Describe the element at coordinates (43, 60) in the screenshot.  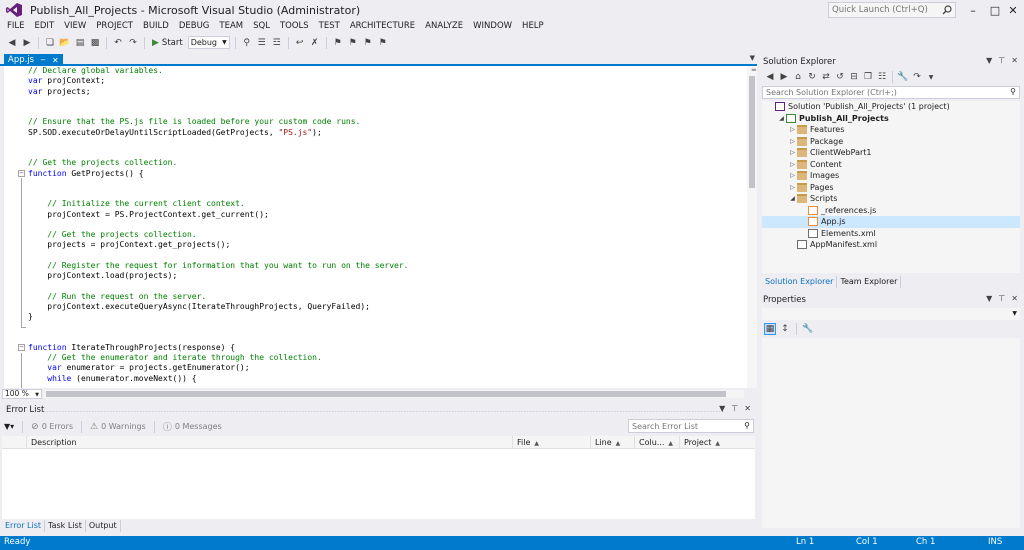
I see `pin-icon: −` at that location.